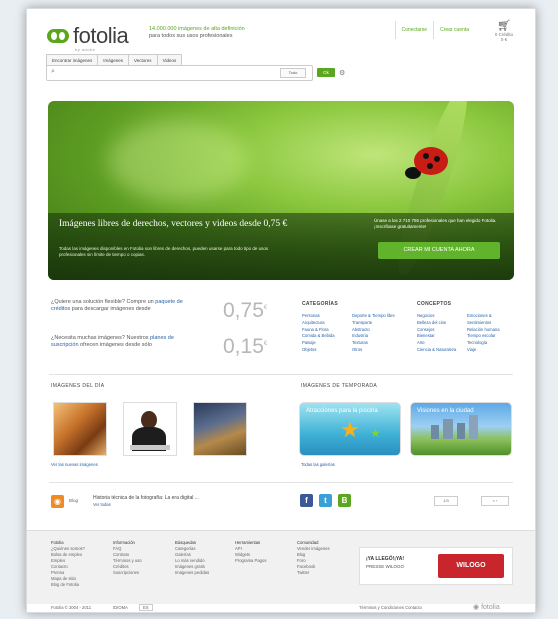 The width and height of the screenshot is (558, 619). I want to click on news-nav-buttons: < ›, so click(495, 501).